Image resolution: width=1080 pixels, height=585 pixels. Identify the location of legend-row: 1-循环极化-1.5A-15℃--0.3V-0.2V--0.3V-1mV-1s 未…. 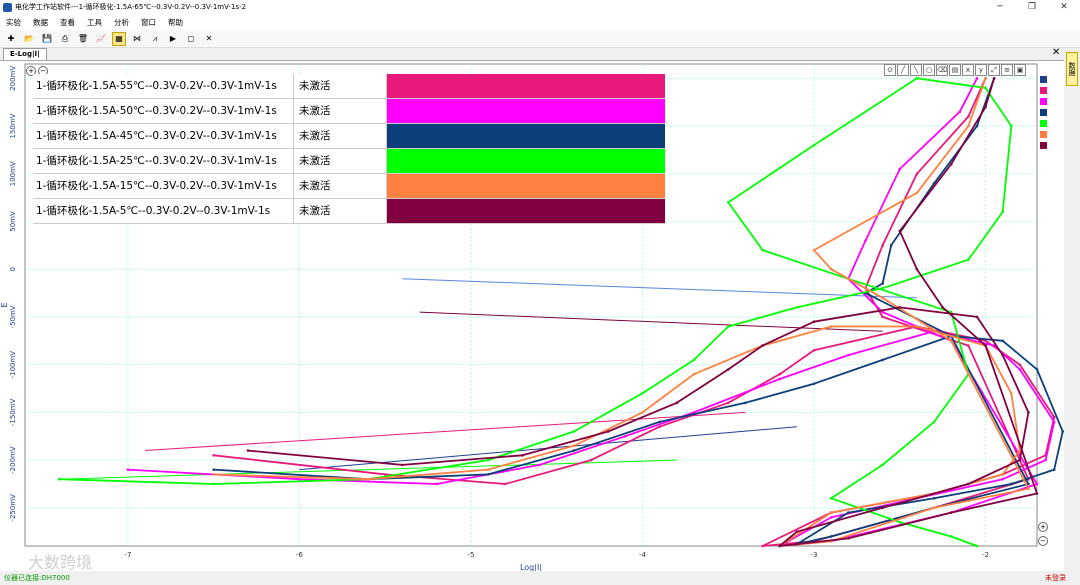
(349, 186).